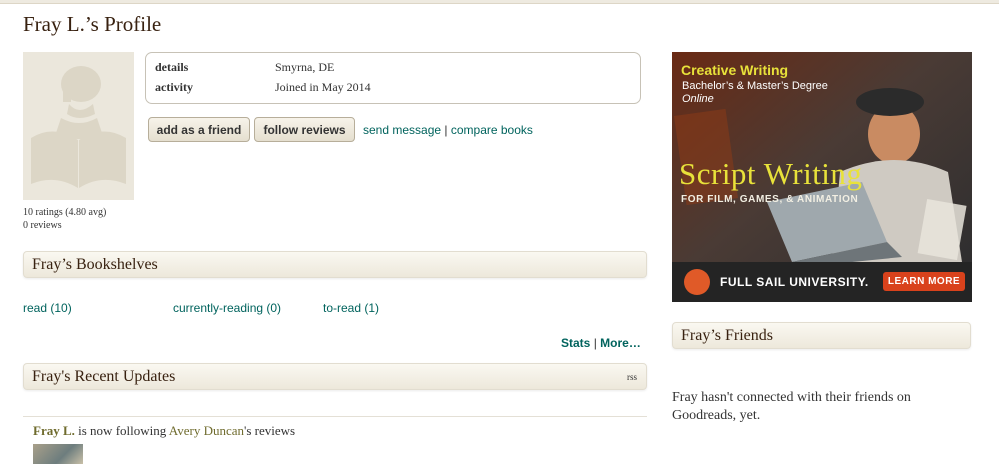 The height and width of the screenshot is (464, 999). What do you see at coordinates (770, 199) in the screenshot?
I see `ad-subline: FOR FILM, GAMES, & ANIMATION` at bounding box center [770, 199].